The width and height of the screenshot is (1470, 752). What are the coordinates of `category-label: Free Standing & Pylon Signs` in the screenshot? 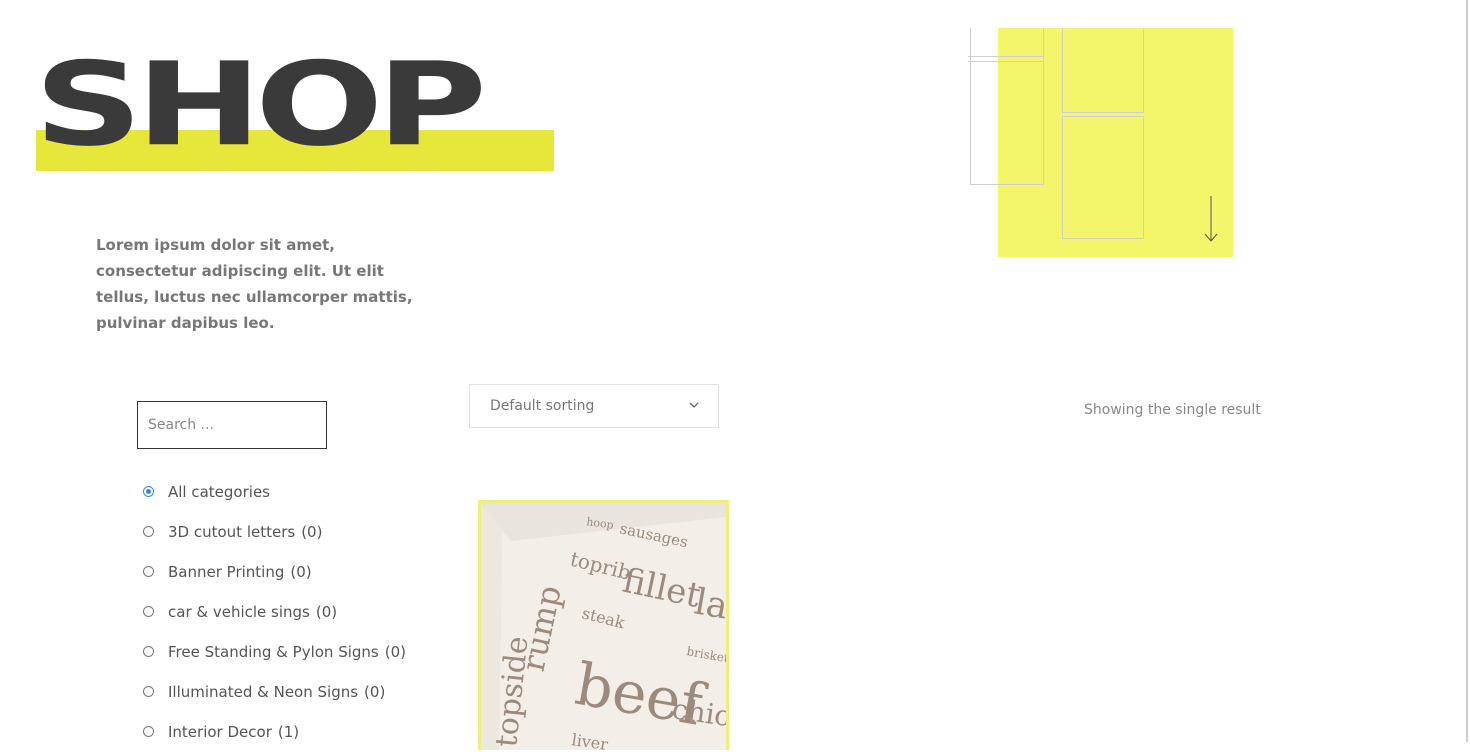 It's located at (273, 652).